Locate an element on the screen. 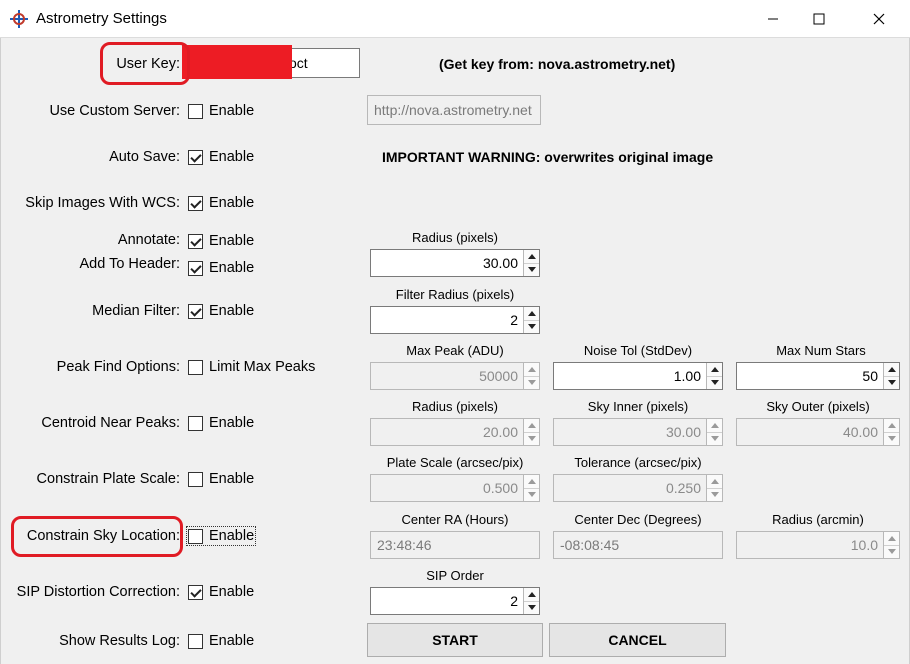 The width and height of the screenshot is (910, 664). max-stars-spinner: 50 is located at coordinates (818, 376).